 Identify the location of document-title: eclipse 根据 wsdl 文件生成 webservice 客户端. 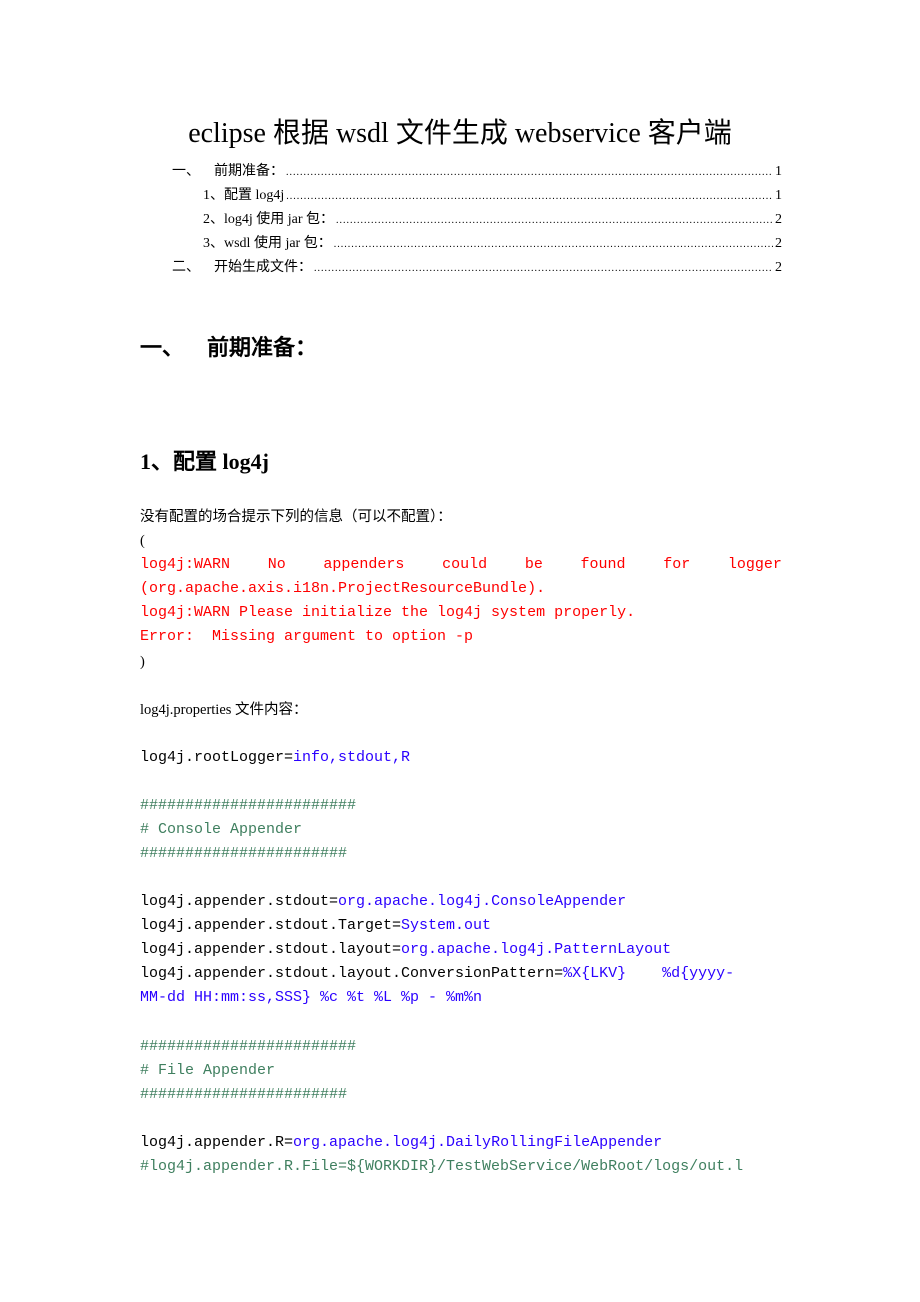
(460, 133).